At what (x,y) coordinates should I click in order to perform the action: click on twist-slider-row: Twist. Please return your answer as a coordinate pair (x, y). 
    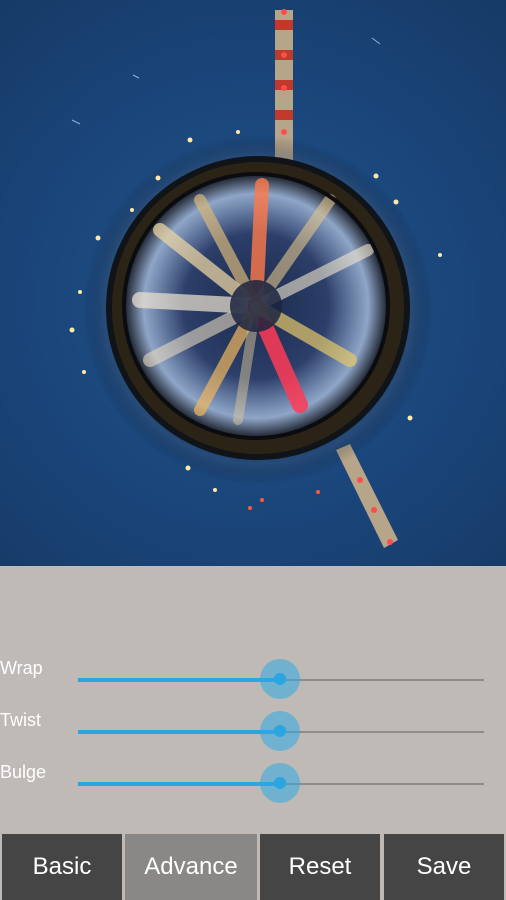
    Looking at the image, I should click on (253, 730).